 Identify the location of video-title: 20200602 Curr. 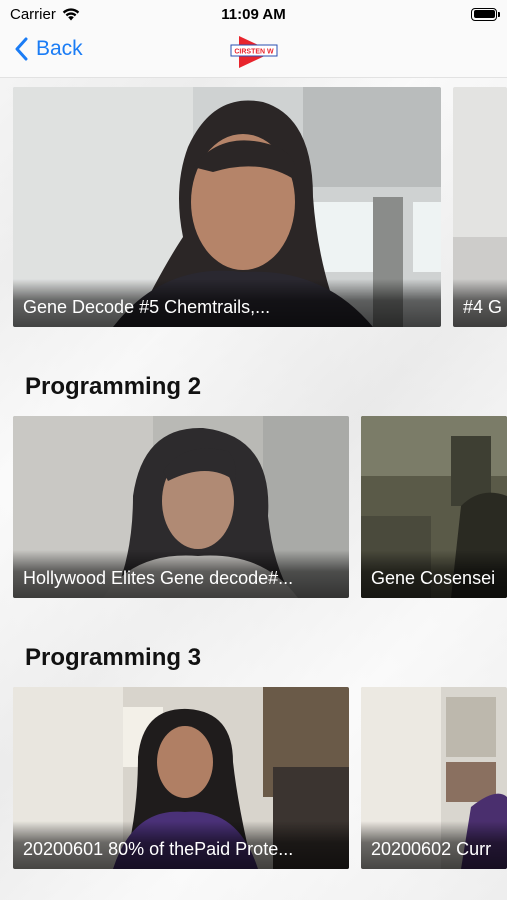
(431, 849).